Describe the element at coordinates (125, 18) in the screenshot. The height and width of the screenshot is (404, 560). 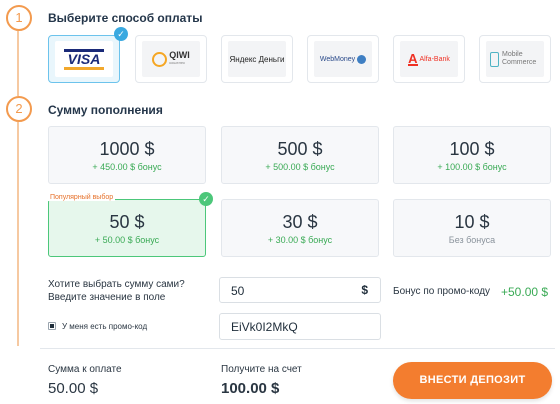
I see `payment-method-title: Выберите способ оплаты` at that location.